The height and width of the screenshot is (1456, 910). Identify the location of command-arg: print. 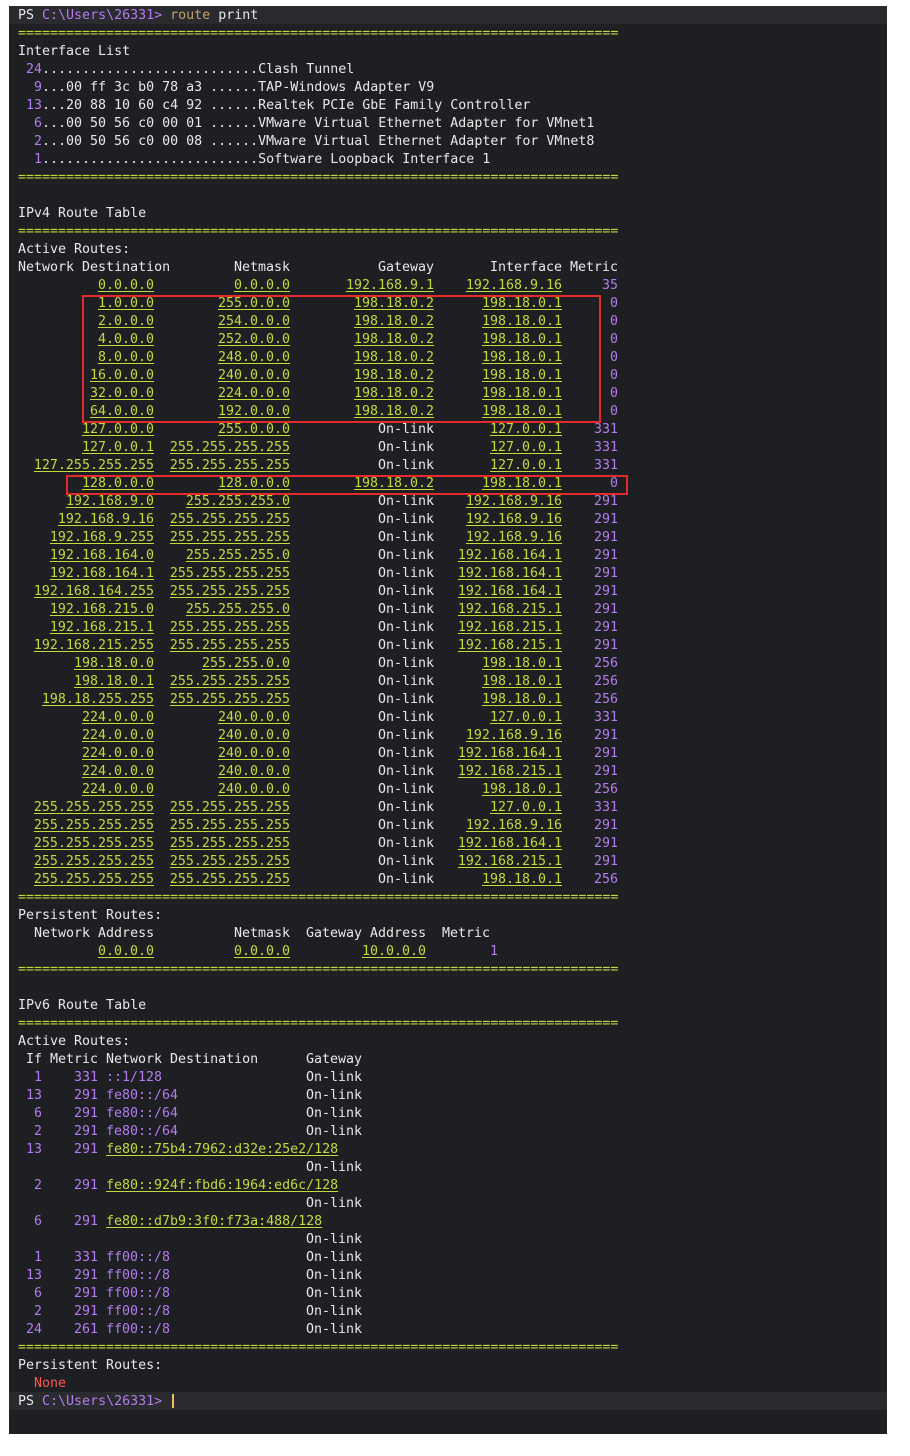
(238, 15).